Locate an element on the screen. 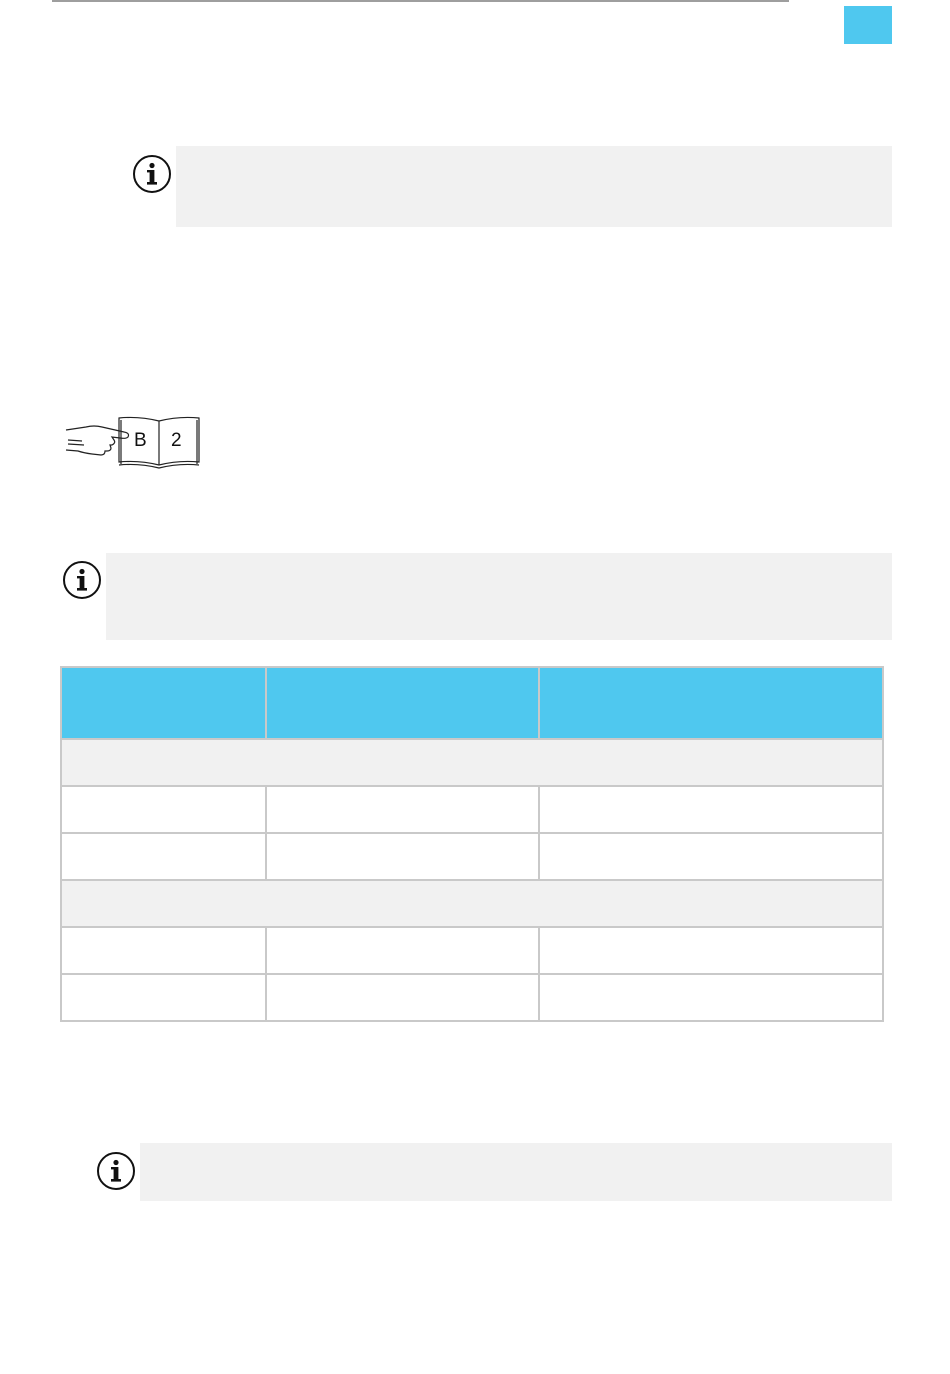  table-header-row is located at coordinates (472, 703).